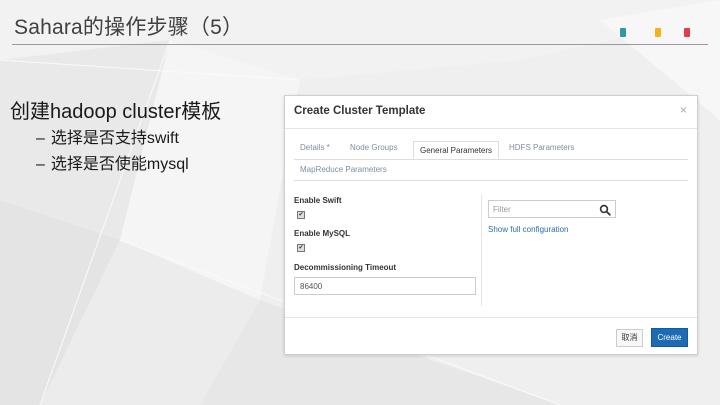 This screenshot has width=720, height=405. Describe the element at coordinates (116, 112) in the screenshot. I see `bullet-main: 创建hadoop cluster模板` at that location.